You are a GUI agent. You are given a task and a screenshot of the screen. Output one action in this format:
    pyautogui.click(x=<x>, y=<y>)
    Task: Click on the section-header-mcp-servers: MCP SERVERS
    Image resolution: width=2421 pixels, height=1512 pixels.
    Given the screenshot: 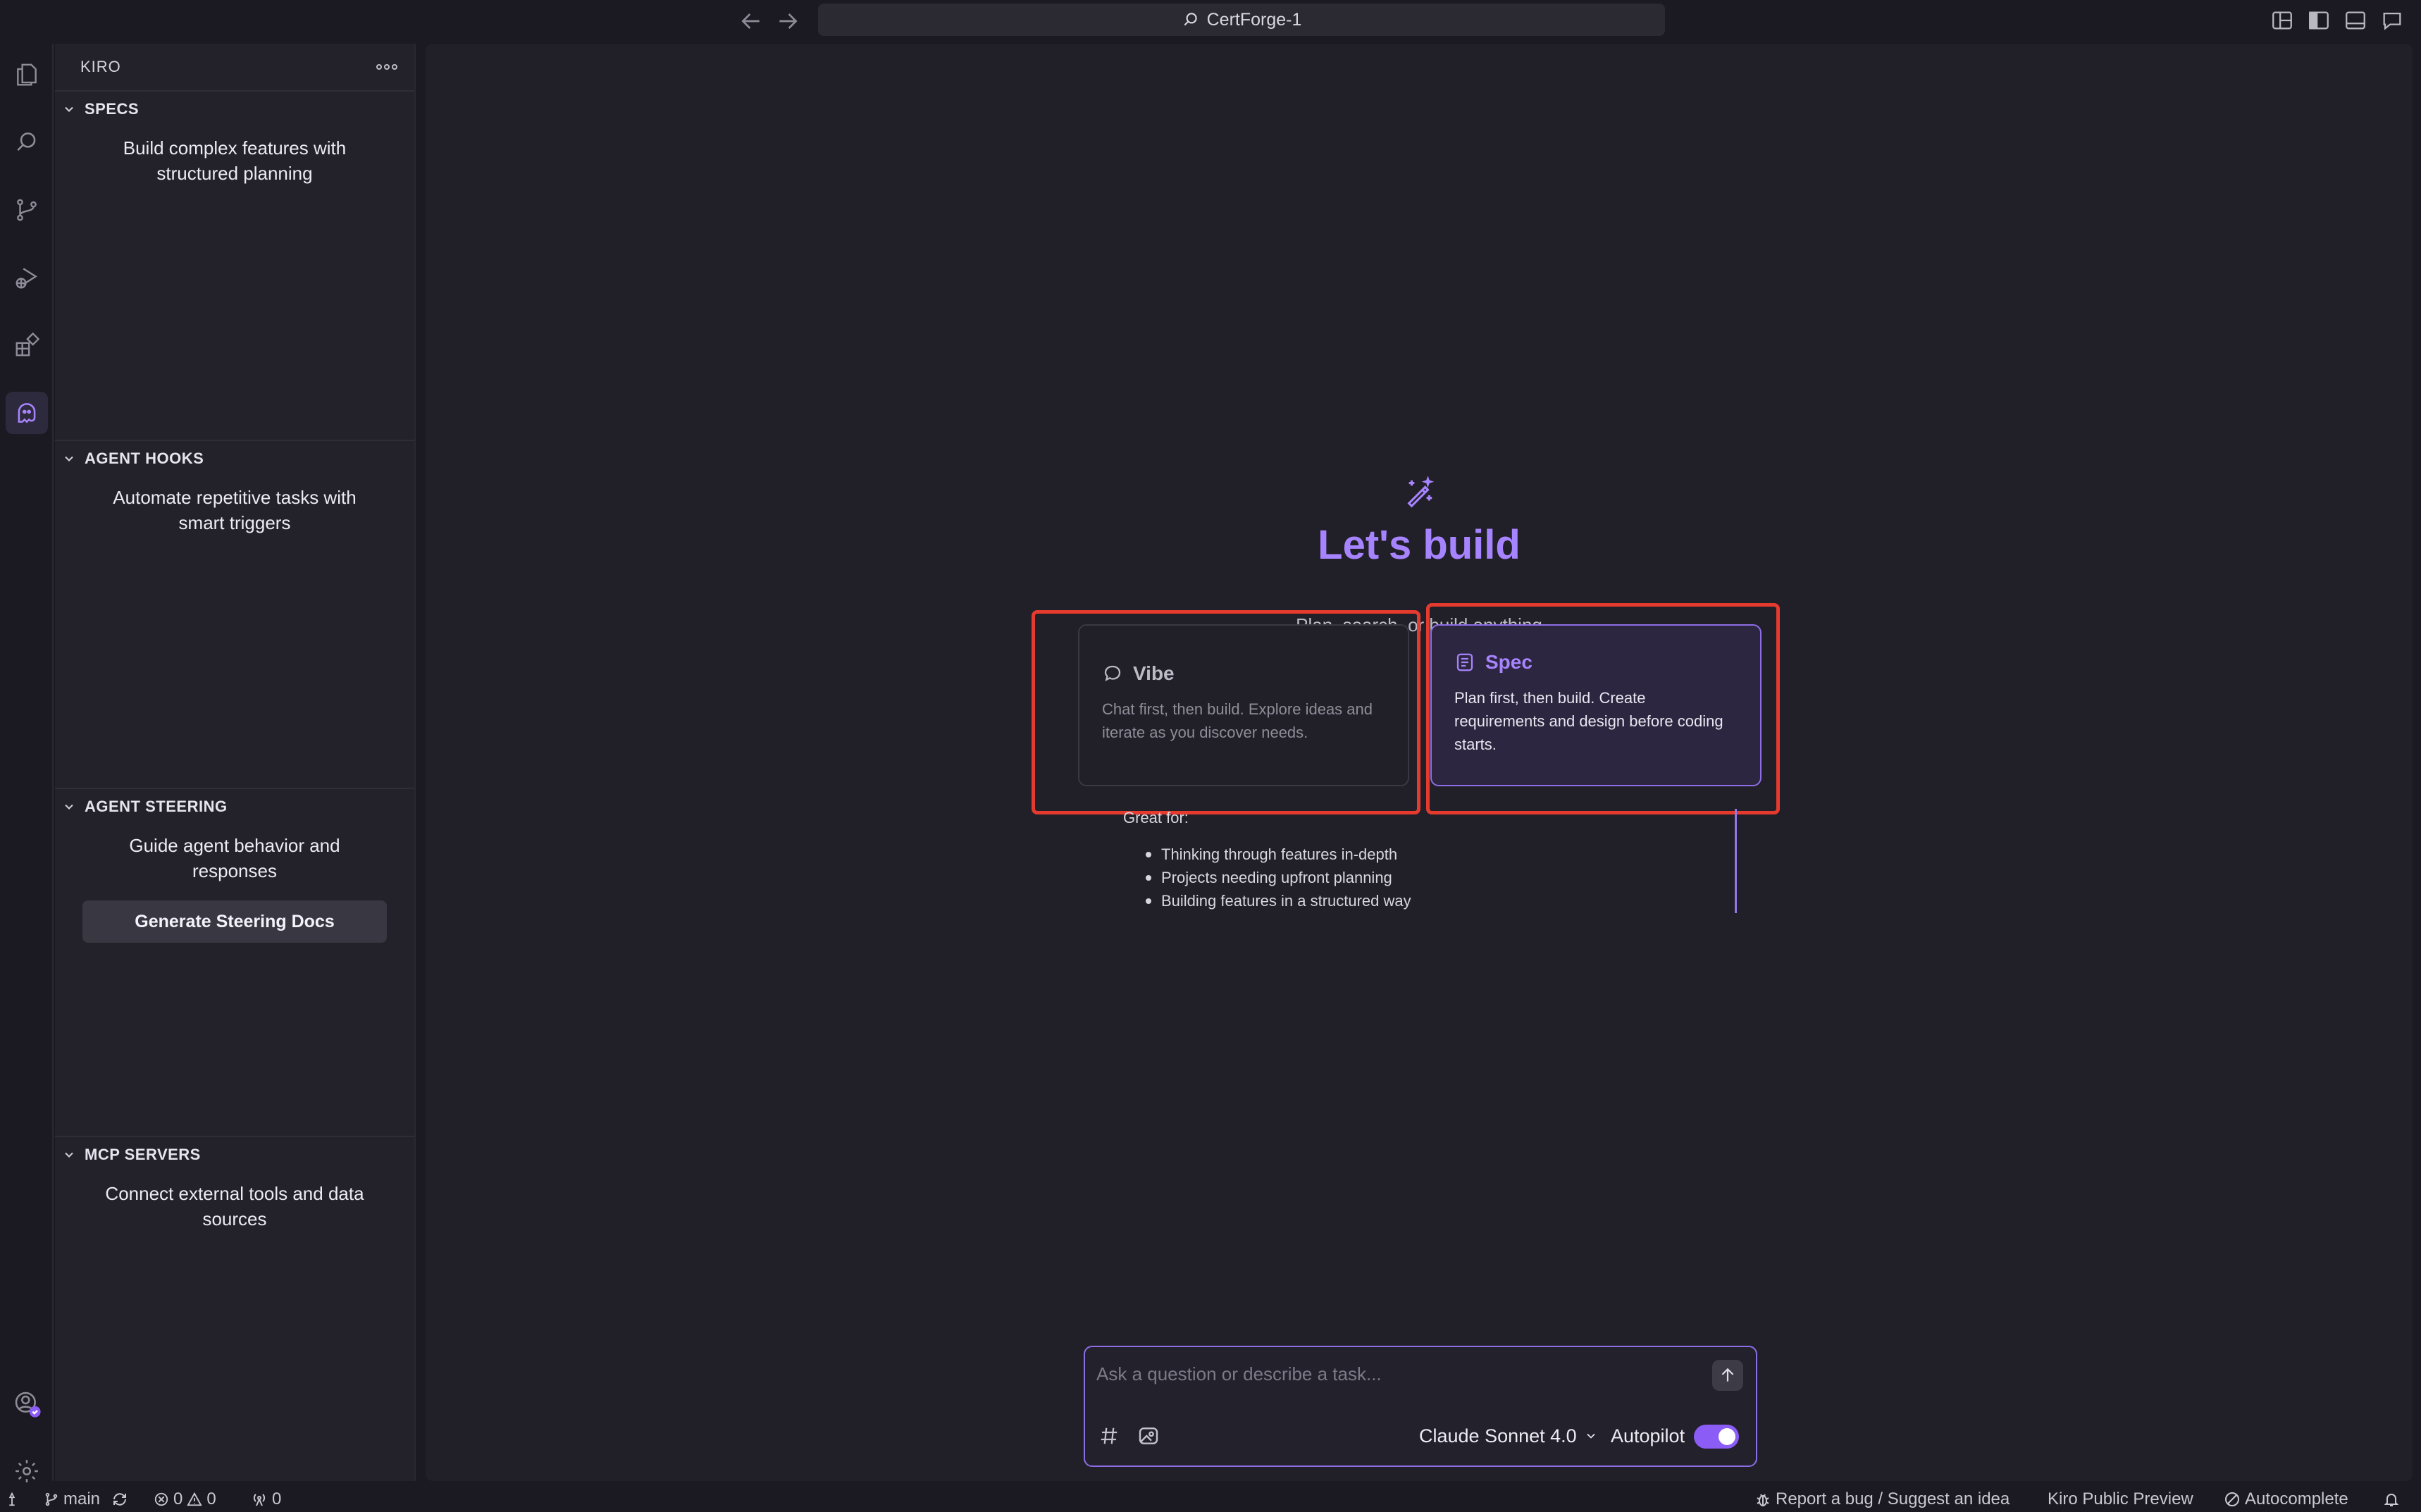 What is the action you would take?
    pyautogui.click(x=234, y=1154)
    